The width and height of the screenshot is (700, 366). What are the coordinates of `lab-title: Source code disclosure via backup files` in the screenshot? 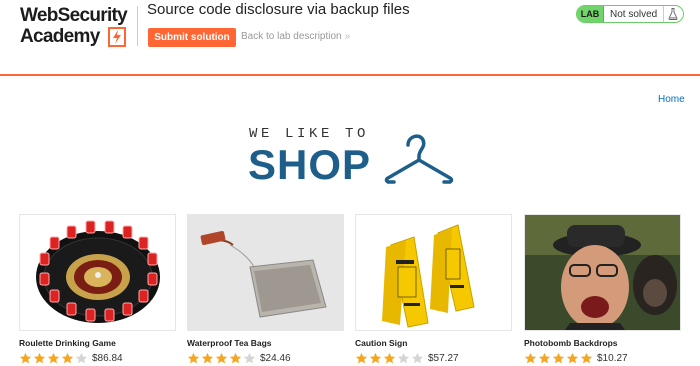 It's located at (278, 9).